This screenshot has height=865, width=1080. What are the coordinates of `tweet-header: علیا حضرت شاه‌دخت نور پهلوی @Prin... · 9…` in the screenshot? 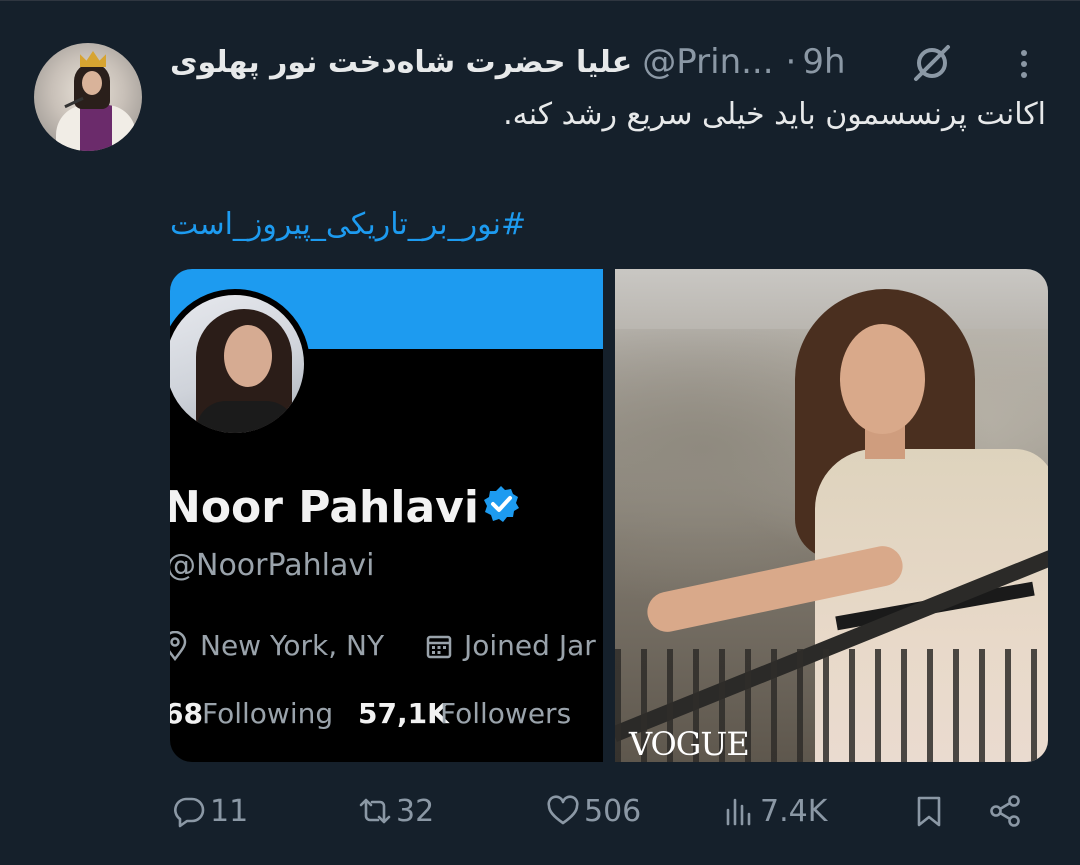 It's located at (610, 62).